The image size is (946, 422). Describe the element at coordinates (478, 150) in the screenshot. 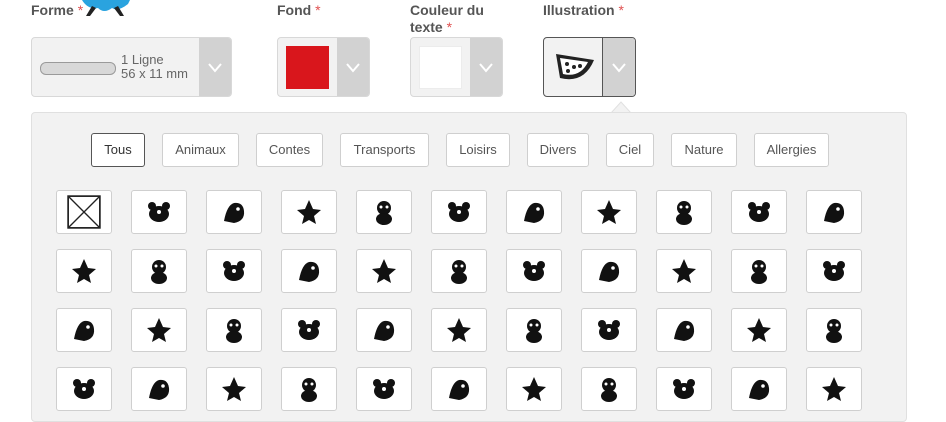

I see `tab-loisirs: Loisirs` at that location.